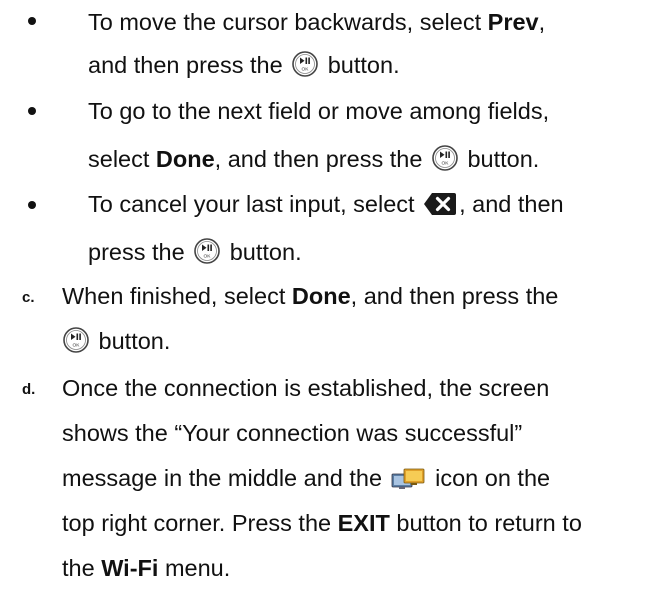 The height and width of the screenshot is (612, 650). I want to click on step-c-label: c., so click(28, 297).